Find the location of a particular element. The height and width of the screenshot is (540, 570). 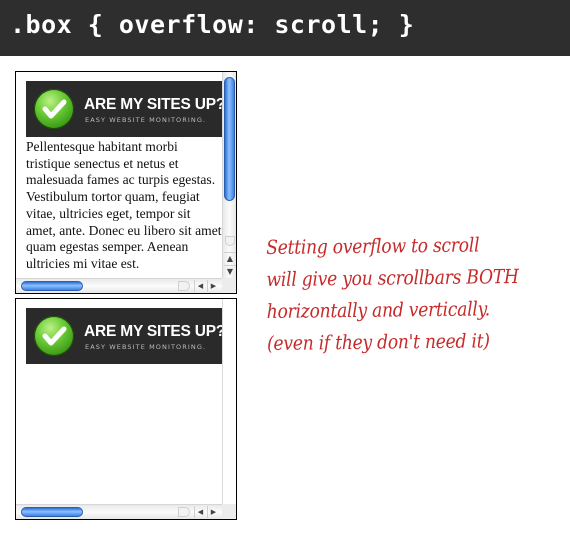

up-arrow-icon: ▲ is located at coordinates (230, 258).